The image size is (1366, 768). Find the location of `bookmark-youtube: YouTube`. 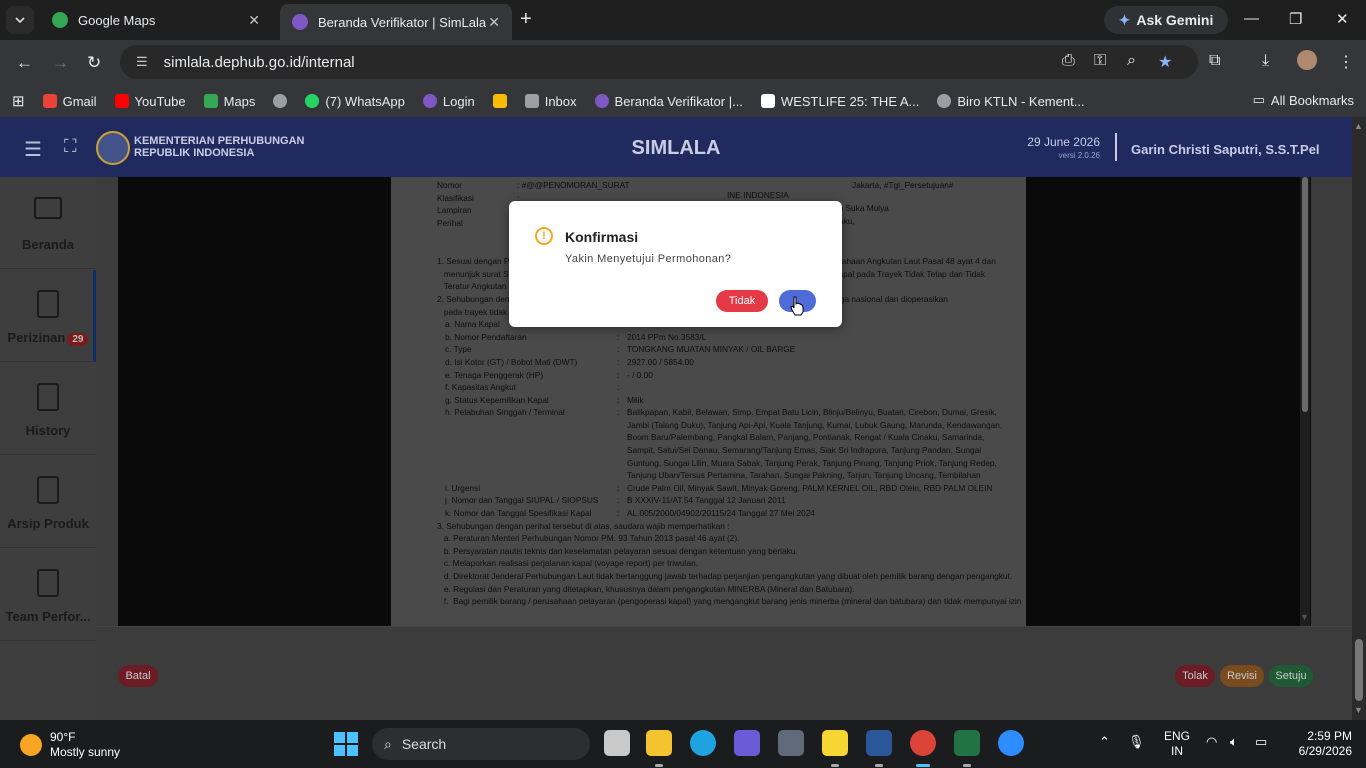

bookmark-youtube: YouTube is located at coordinates (150, 101).